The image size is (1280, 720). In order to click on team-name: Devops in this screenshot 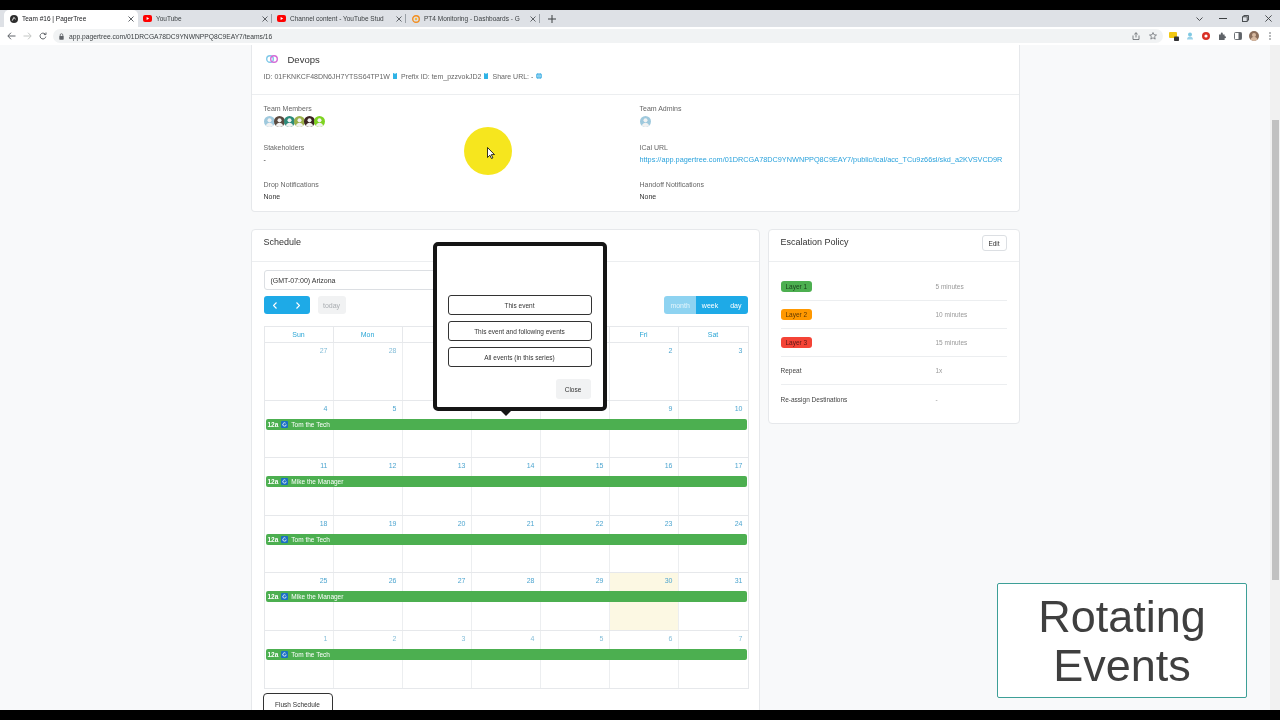, I will do `click(303, 59)`.